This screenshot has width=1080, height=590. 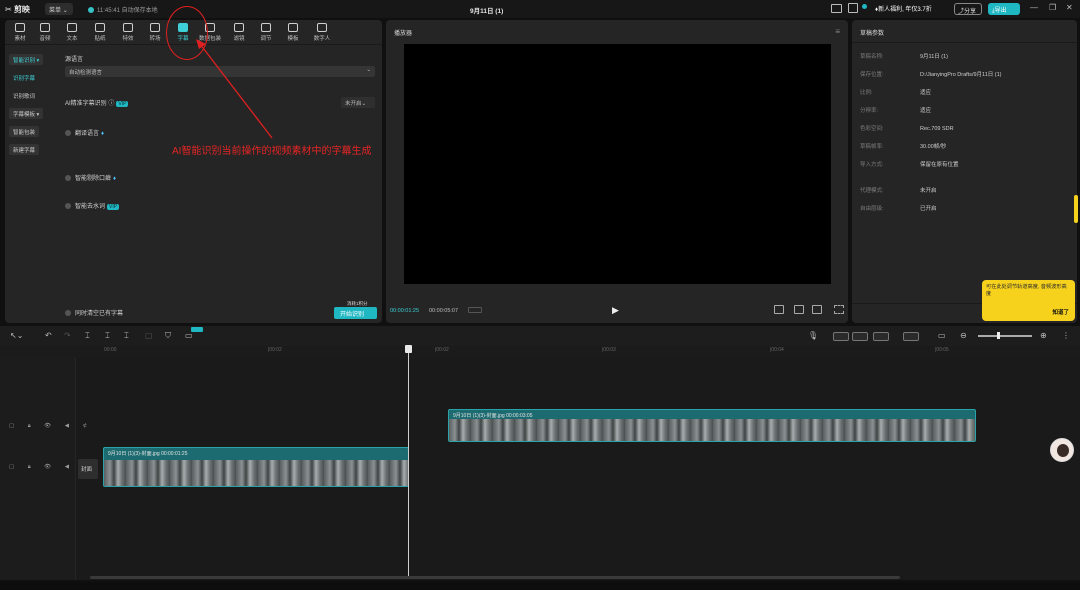 I want to click on zoom-out-icon: ⊖, so click(x=963, y=335).